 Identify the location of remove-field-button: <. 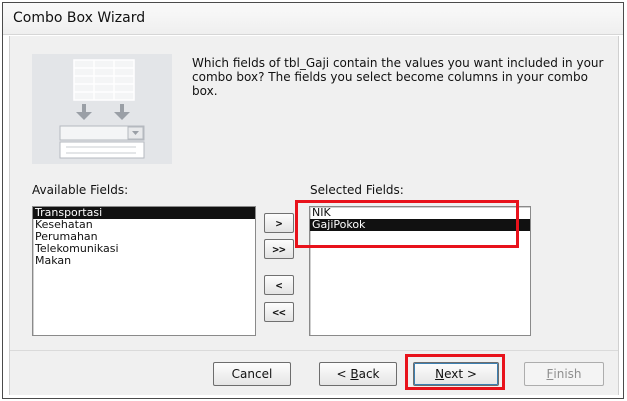
(279, 285).